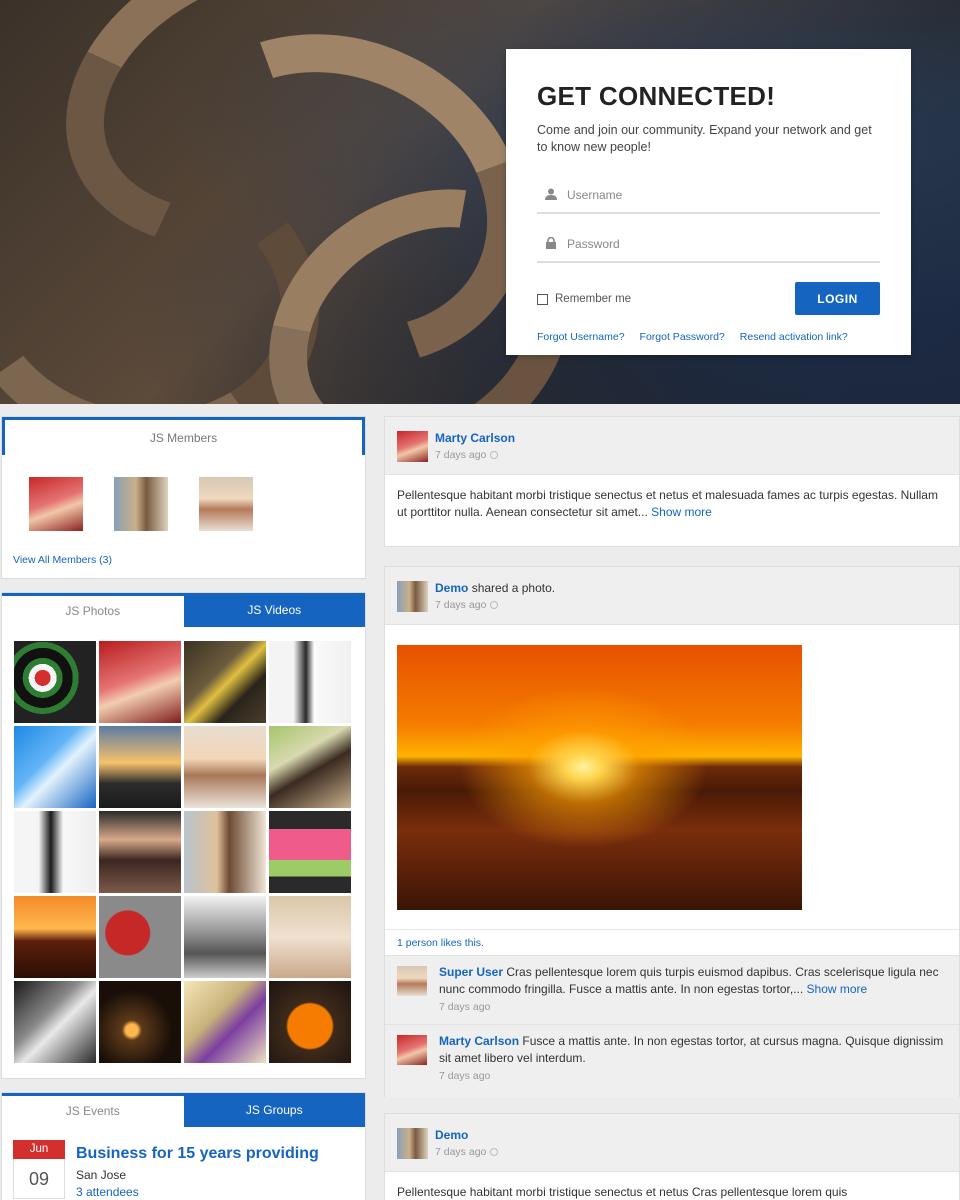 The height and width of the screenshot is (1200, 960). I want to click on tab-groups: JS Groups, so click(274, 1110).